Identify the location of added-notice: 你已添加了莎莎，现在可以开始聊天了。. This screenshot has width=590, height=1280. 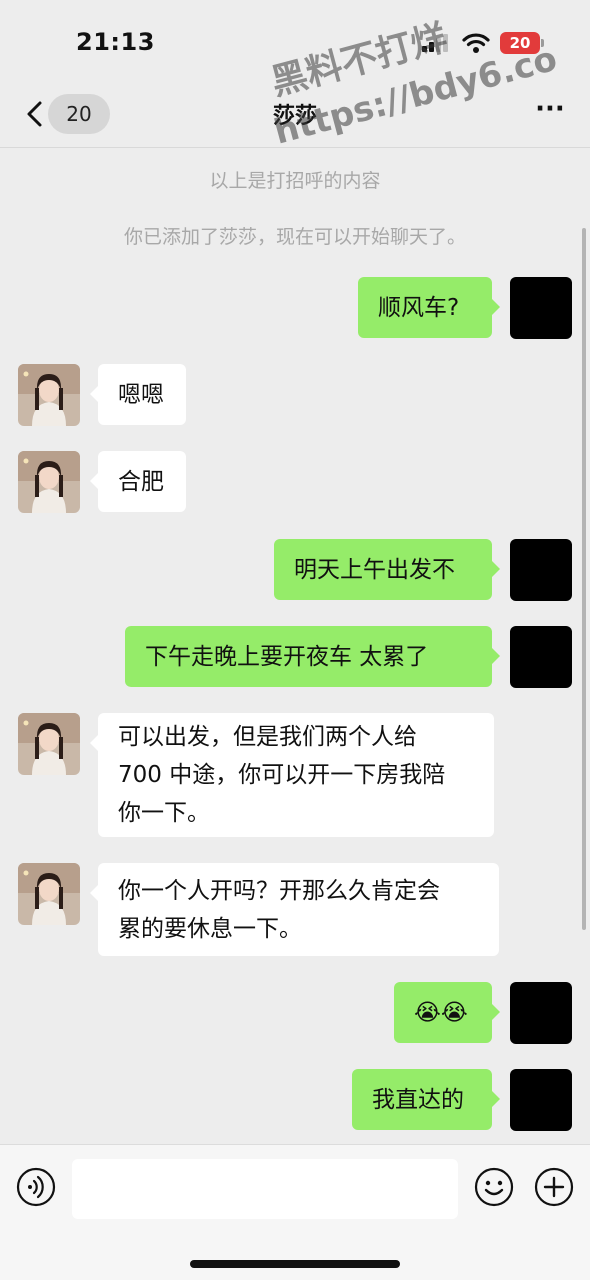
(294, 237).